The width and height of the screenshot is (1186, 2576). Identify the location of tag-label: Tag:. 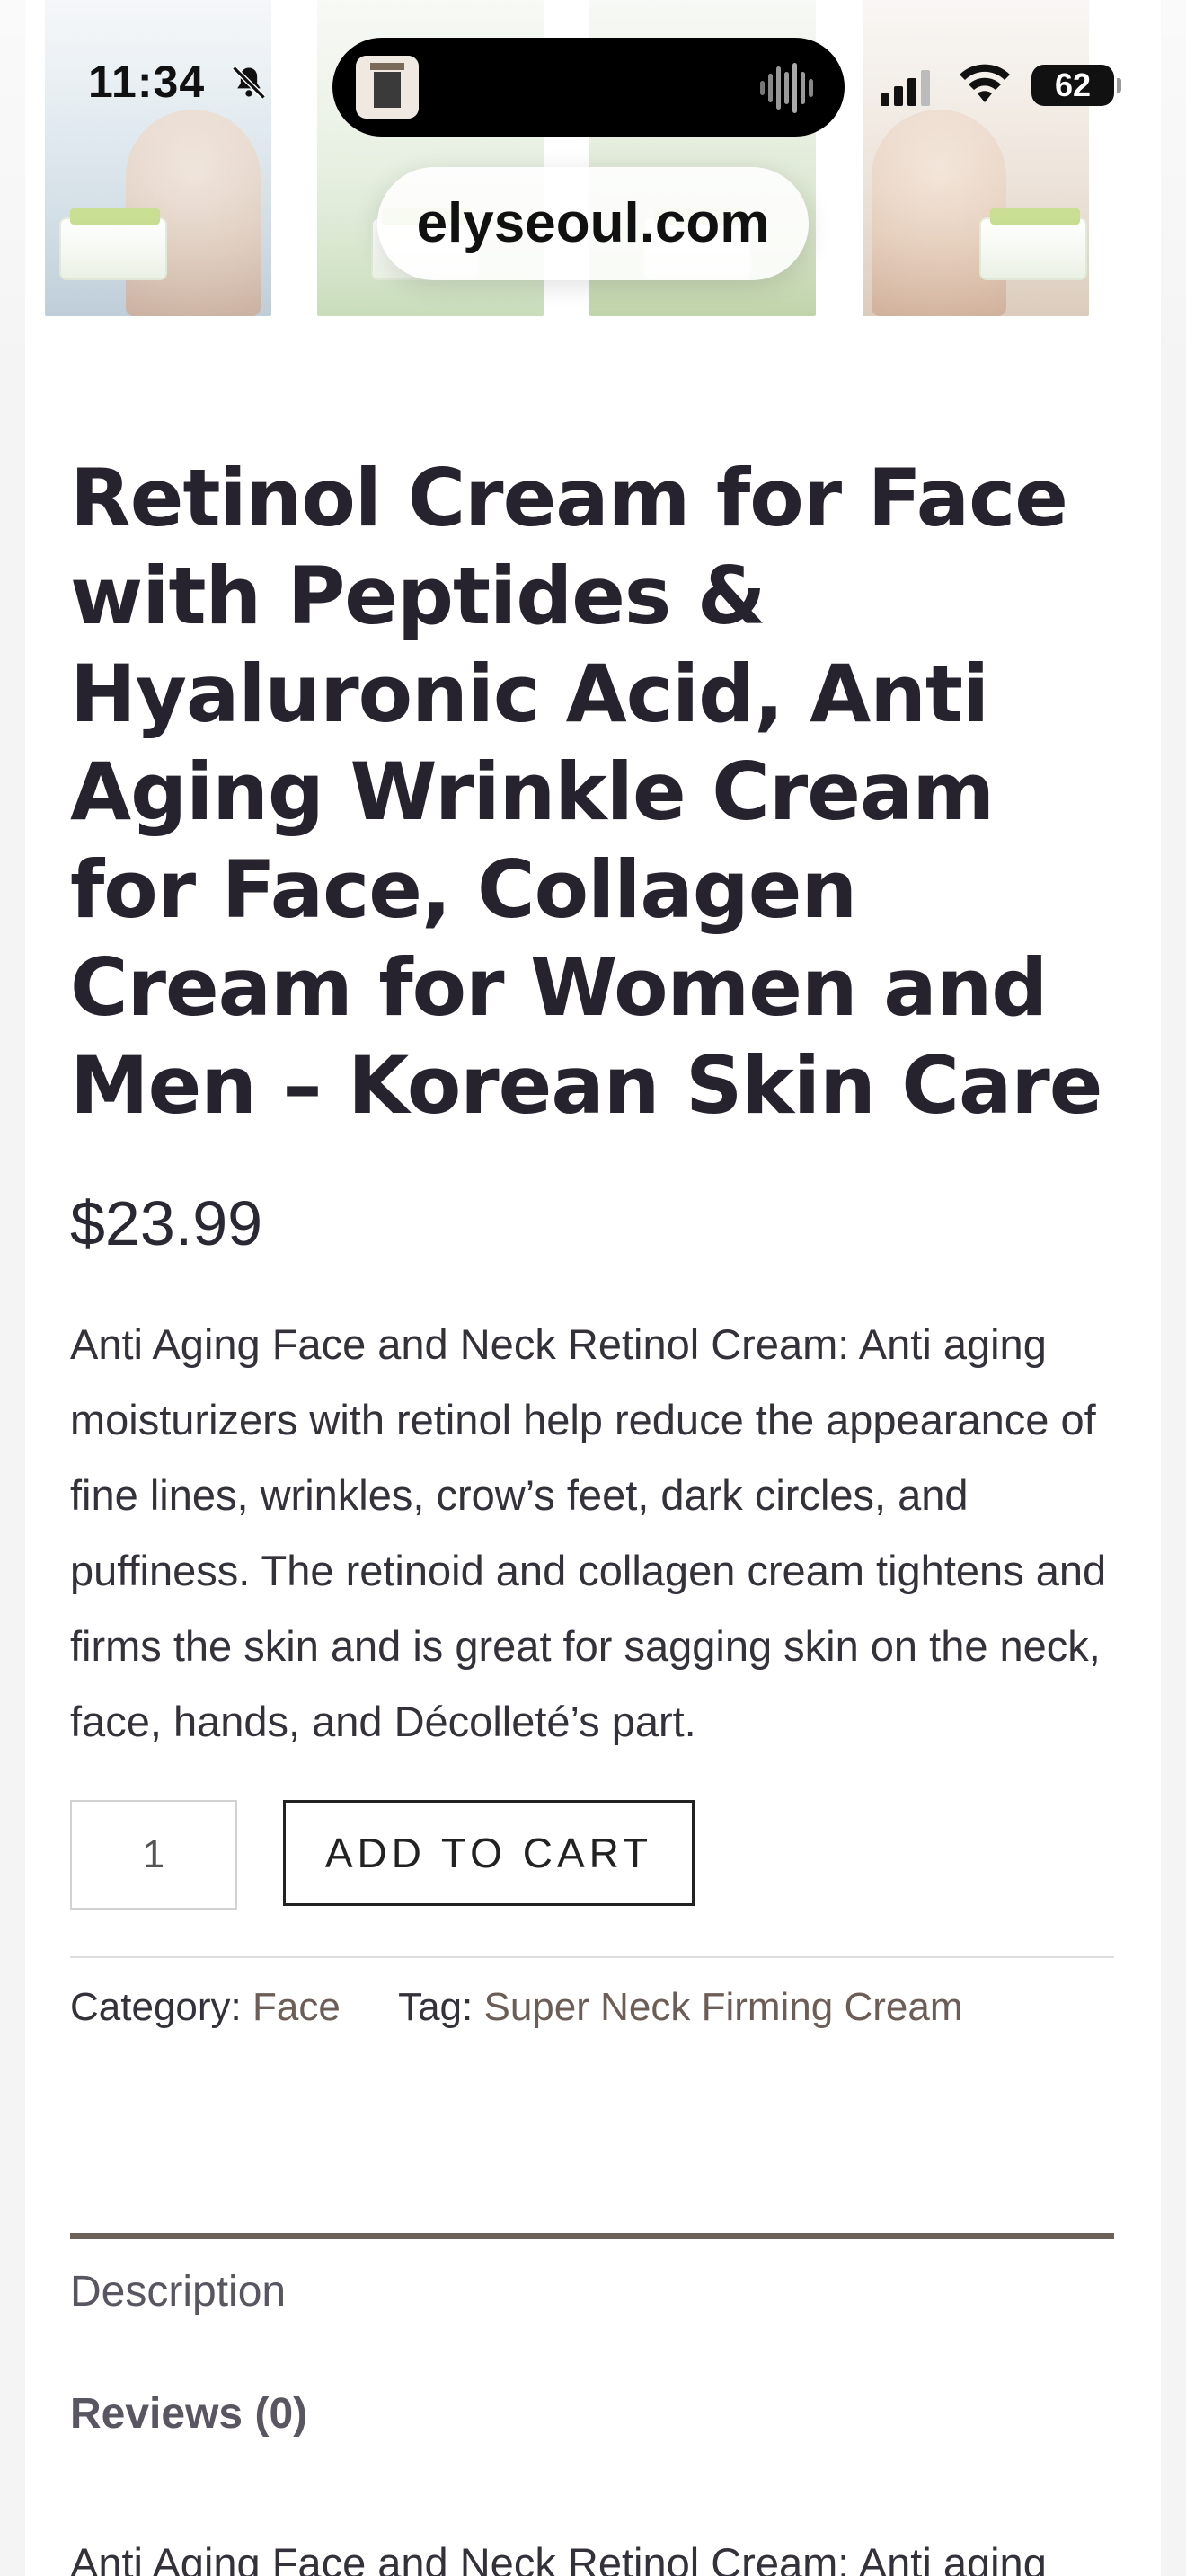
(436, 2007).